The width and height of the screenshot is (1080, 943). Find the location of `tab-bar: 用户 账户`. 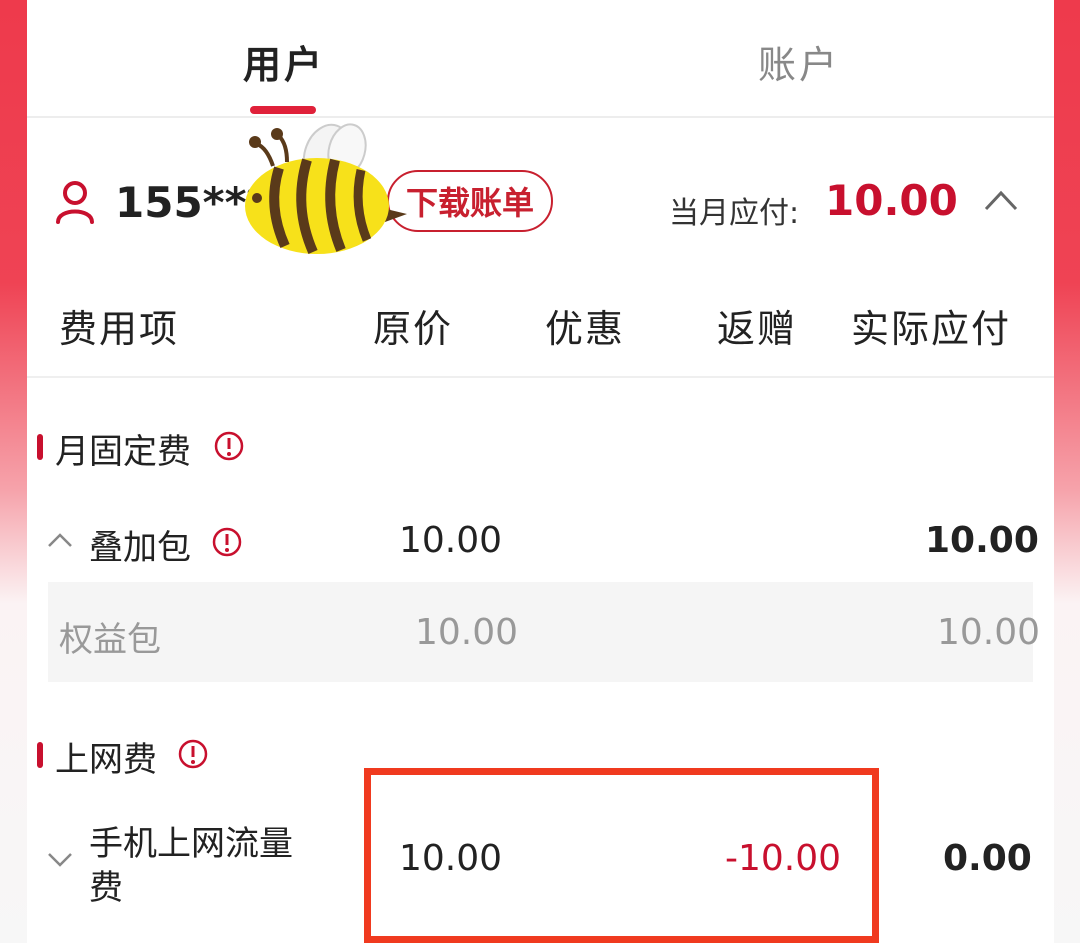

tab-bar: 用户 账户 is located at coordinates (540, 59).